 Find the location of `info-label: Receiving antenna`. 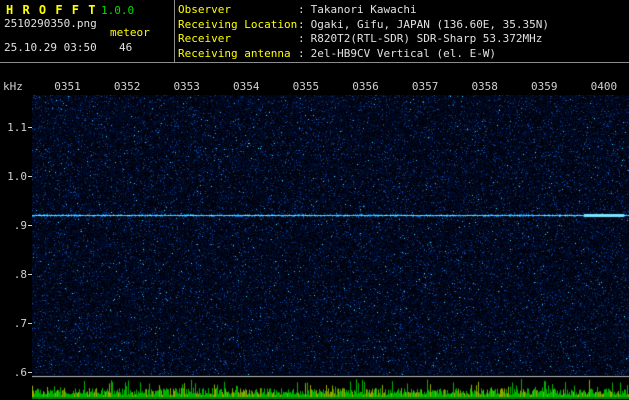

info-label: Receiving antenna is located at coordinates (234, 53).